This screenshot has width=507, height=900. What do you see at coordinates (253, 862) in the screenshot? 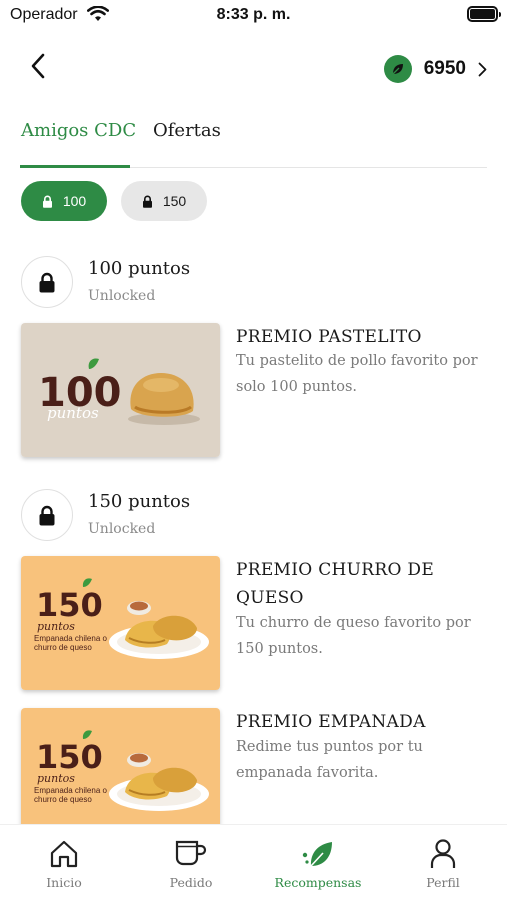
I see `bottom-navigation: Inicio Pedido Recompensas Perfil` at bounding box center [253, 862].